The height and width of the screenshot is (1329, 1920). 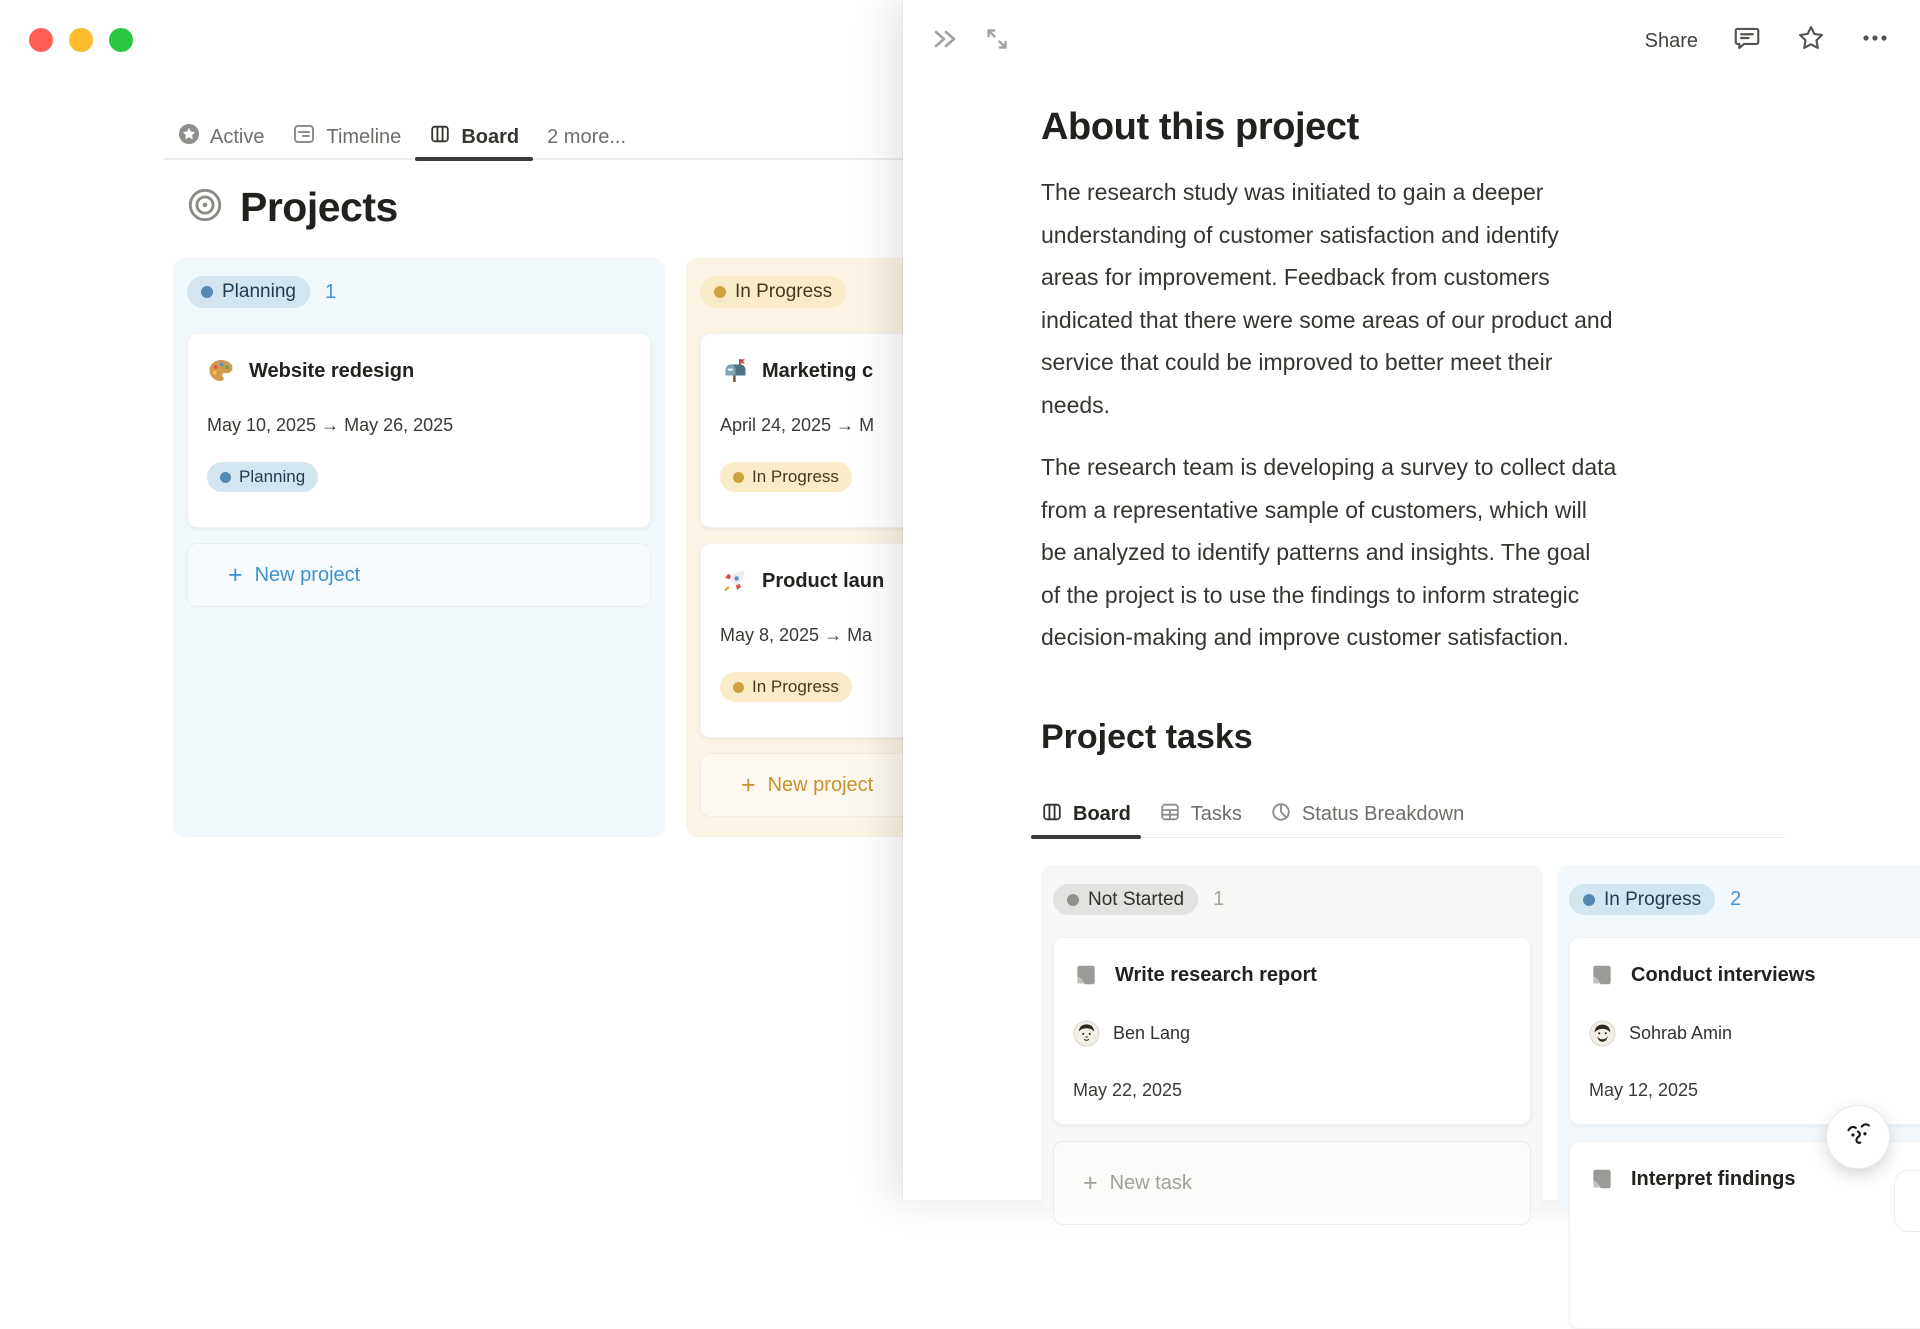 What do you see at coordinates (734, 581) in the screenshot?
I see `rocket-icon` at bounding box center [734, 581].